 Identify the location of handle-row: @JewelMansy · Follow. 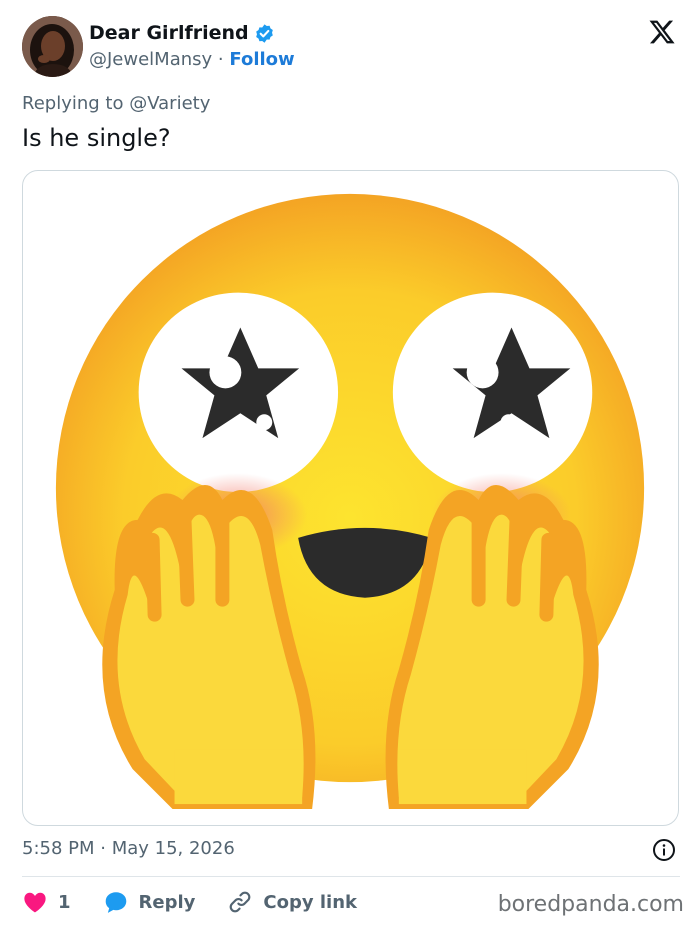
(192, 59).